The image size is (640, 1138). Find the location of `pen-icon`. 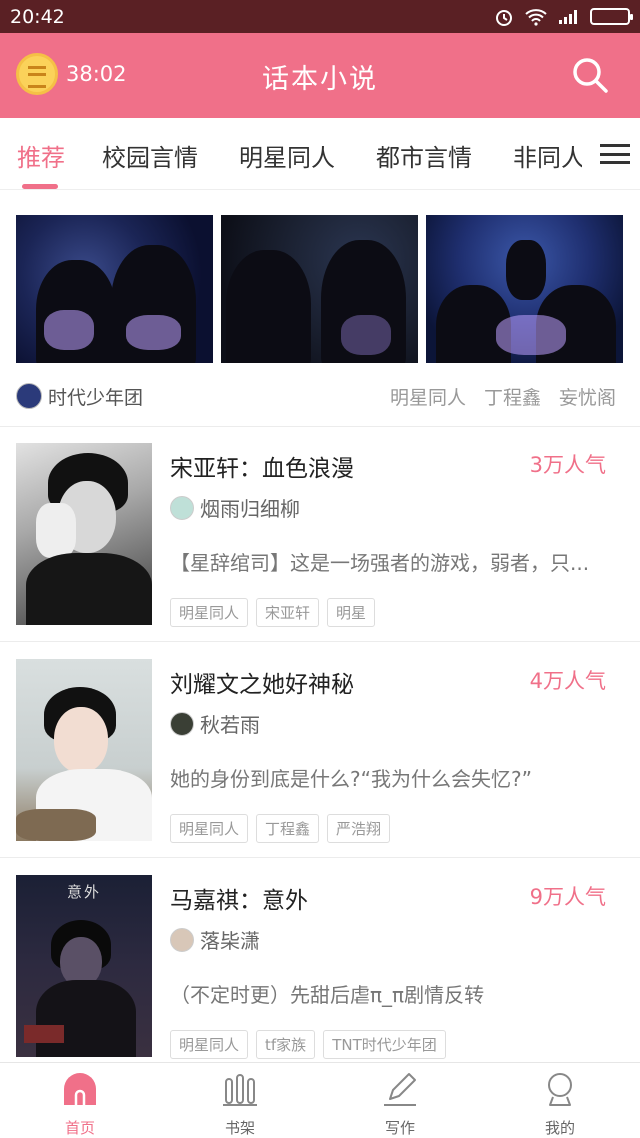

pen-icon is located at coordinates (400, 1089).